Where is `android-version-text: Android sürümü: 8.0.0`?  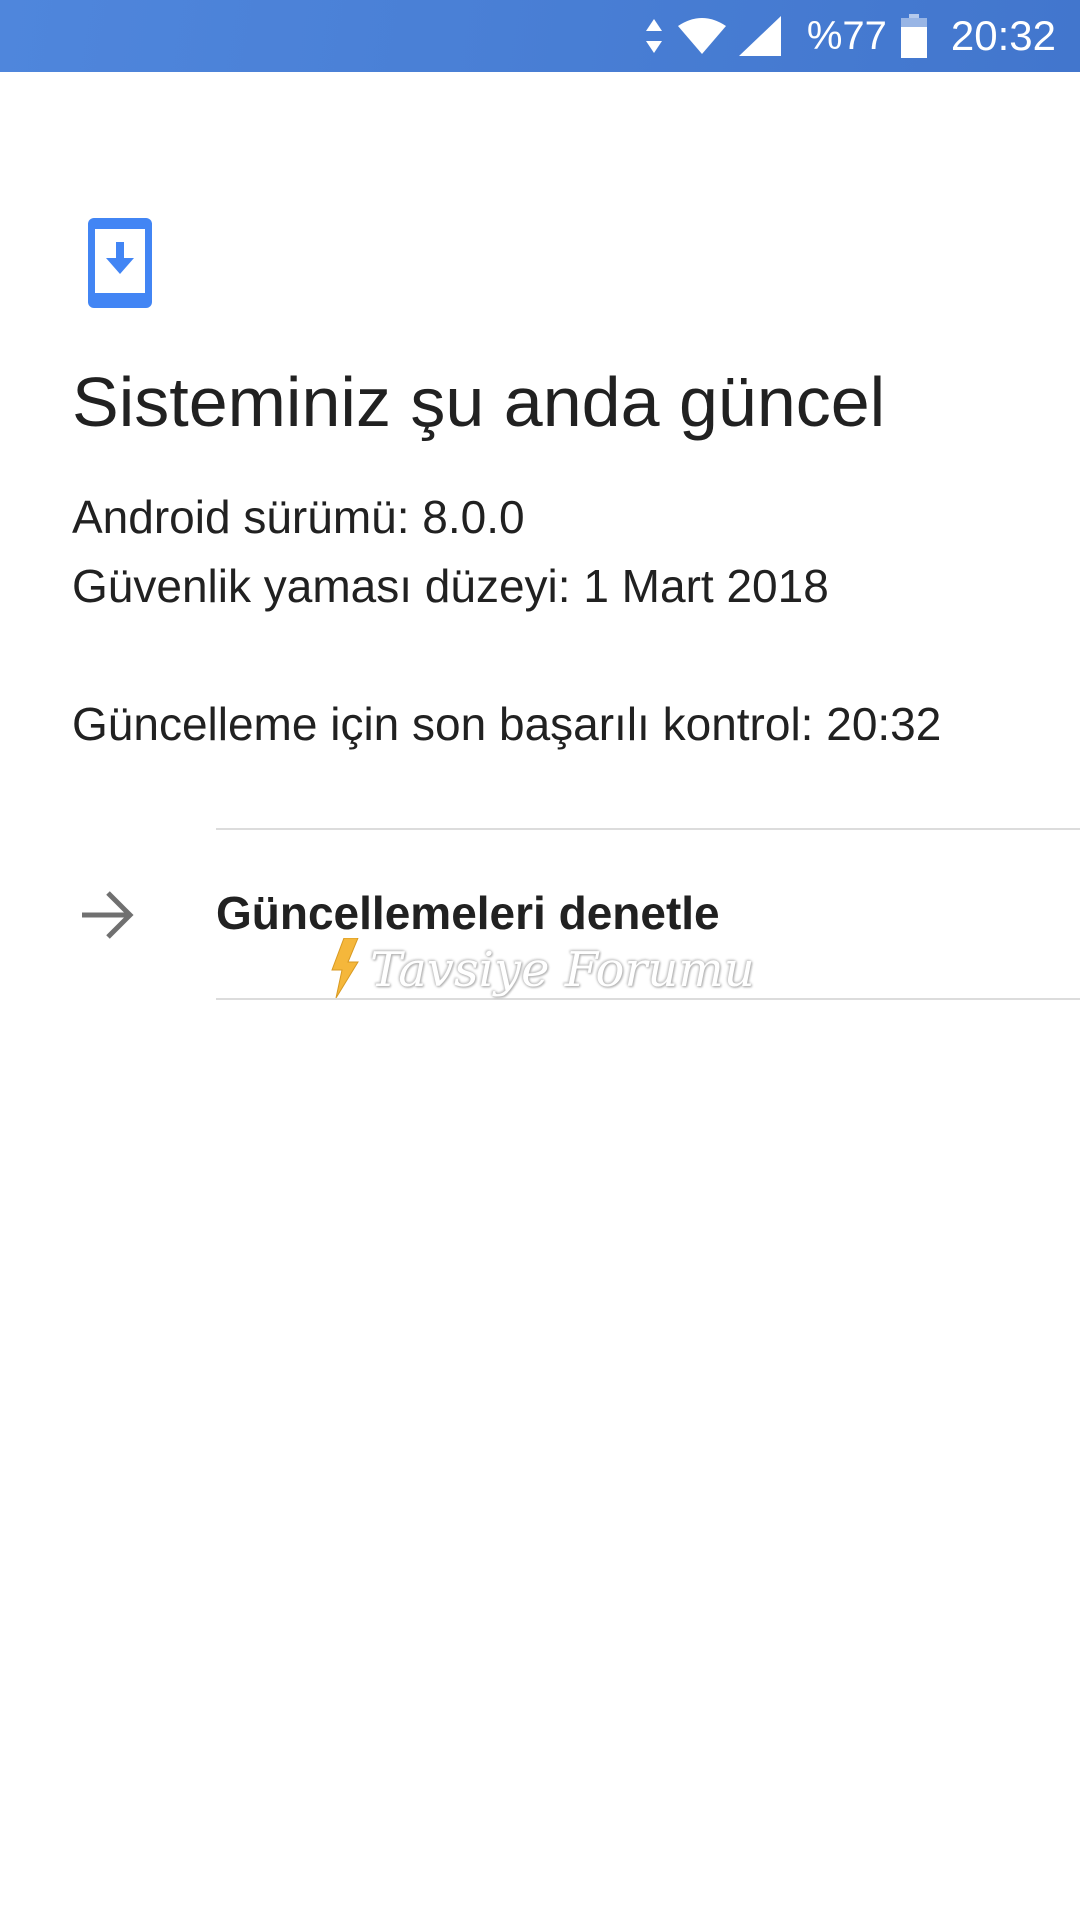
android-version-text: Android sürümü: 8.0.0 is located at coordinates (298, 517).